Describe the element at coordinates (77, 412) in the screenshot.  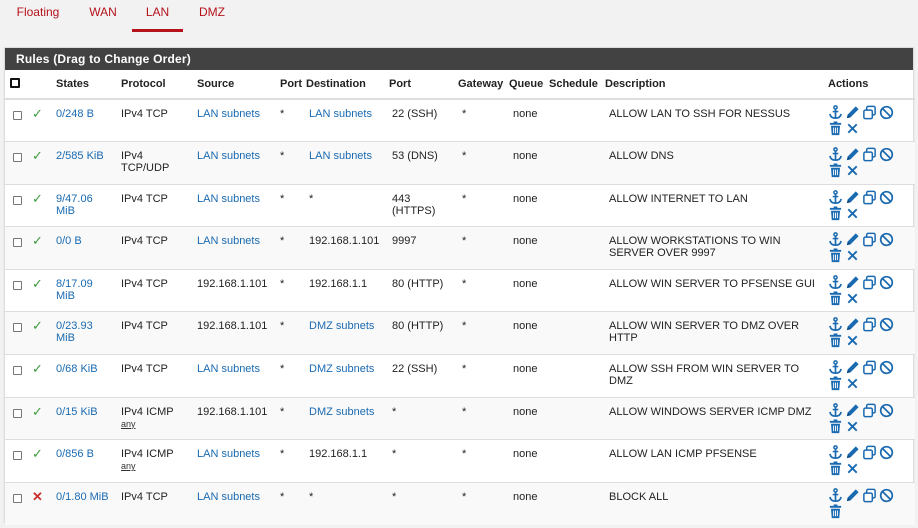
I see `states-link: 0/15 KiB` at that location.